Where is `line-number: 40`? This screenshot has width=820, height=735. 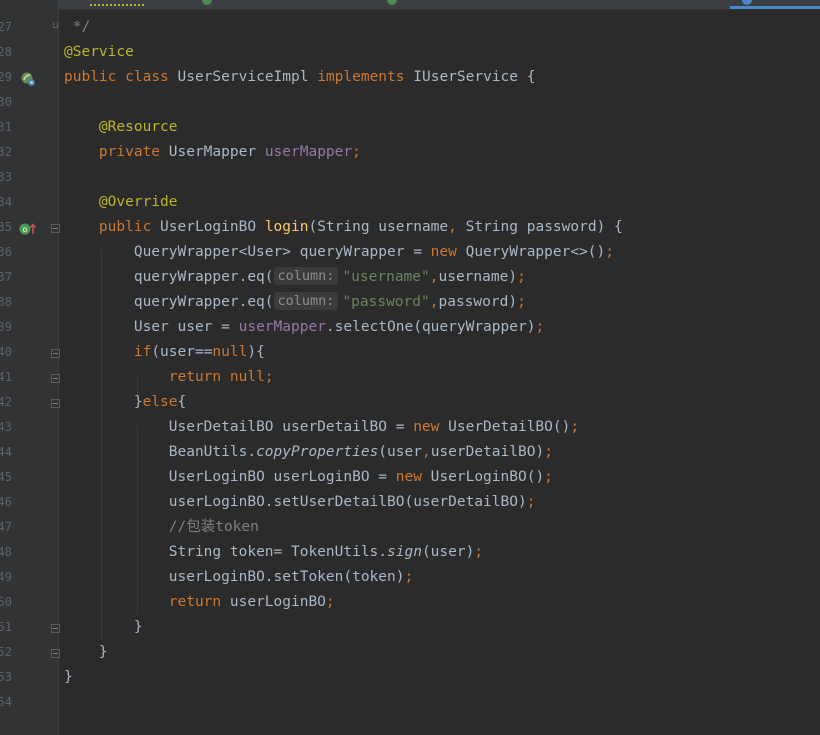
line-number: 40 is located at coordinates (6, 352).